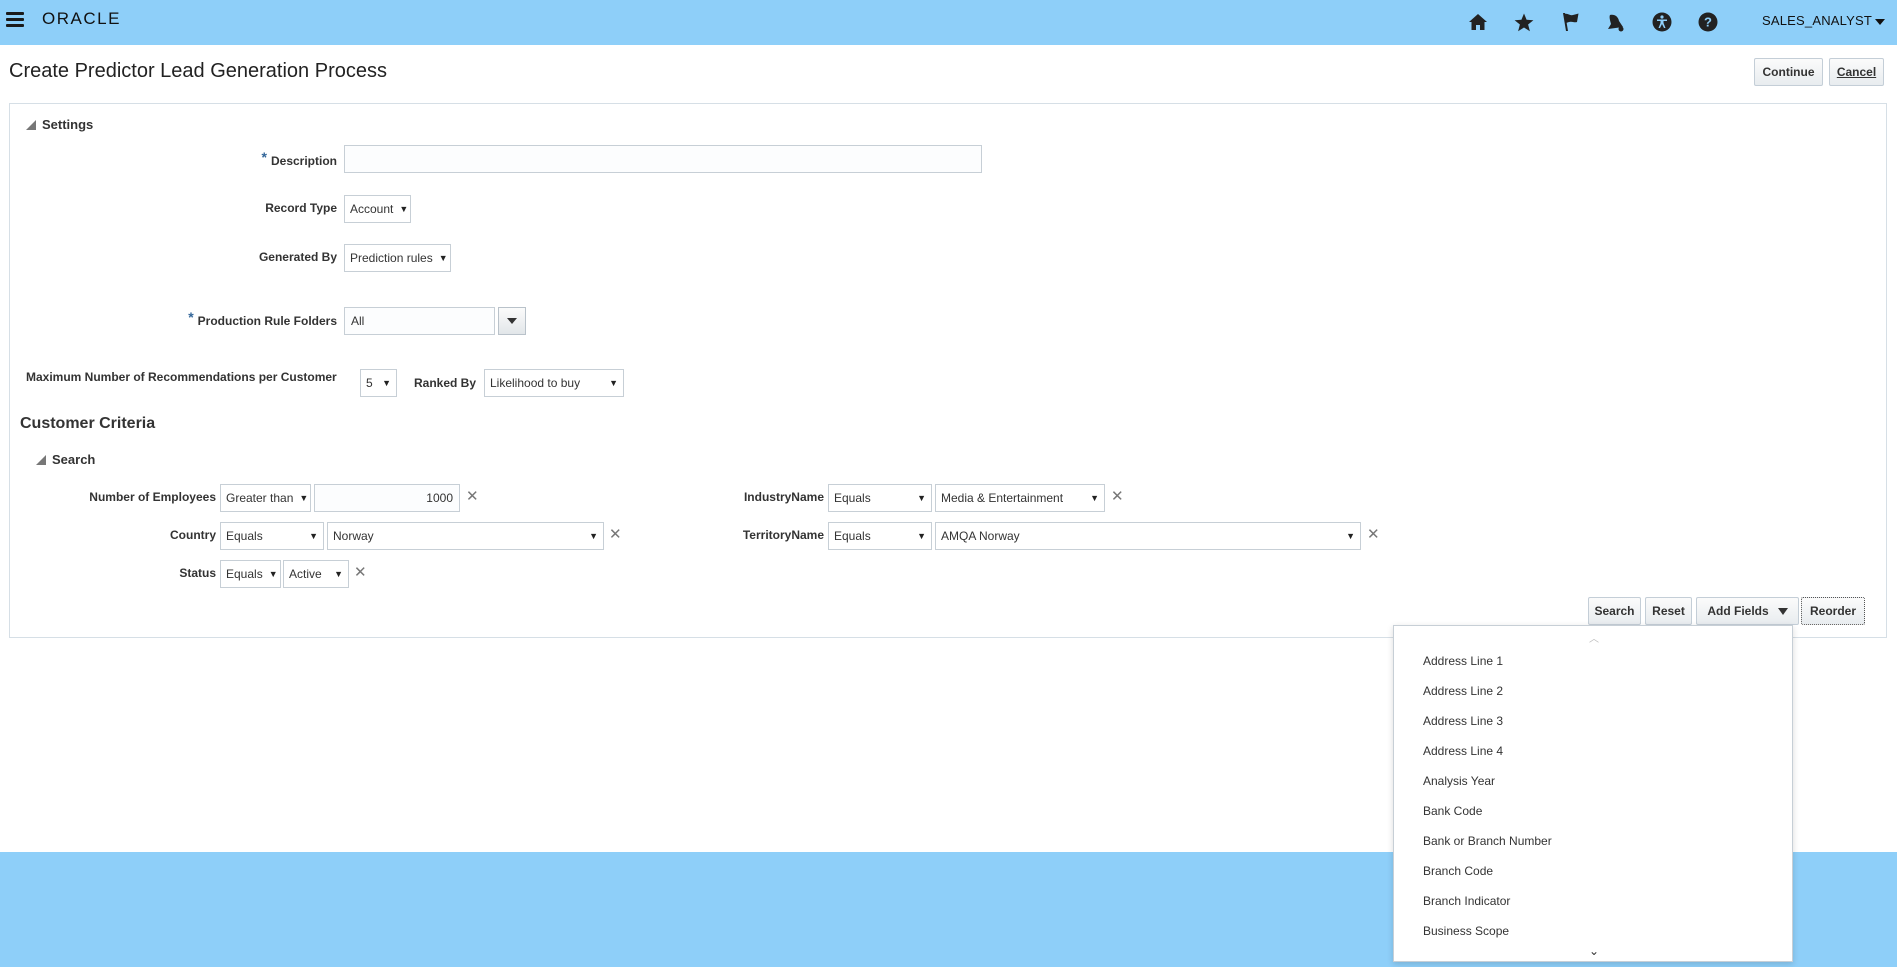 The width and height of the screenshot is (1897, 967). I want to click on country-value: Norway, so click(353, 536).